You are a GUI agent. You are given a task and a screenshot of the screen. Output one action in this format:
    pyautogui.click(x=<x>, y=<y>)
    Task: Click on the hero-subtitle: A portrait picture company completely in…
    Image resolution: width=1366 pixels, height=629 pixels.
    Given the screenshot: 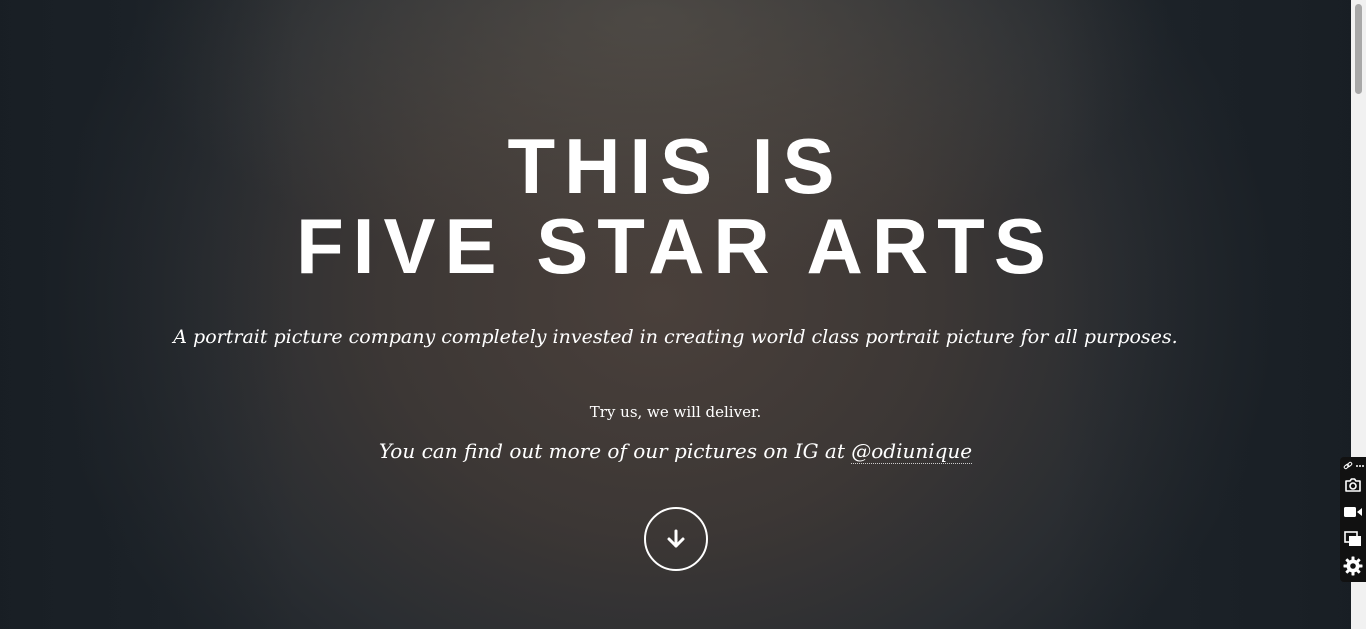 What is the action you would take?
    pyautogui.click(x=675, y=337)
    